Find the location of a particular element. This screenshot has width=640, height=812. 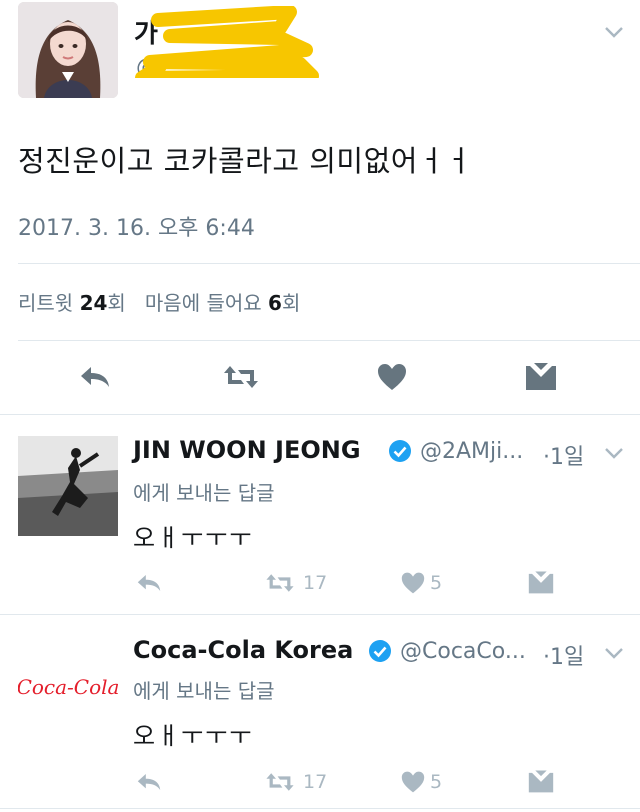

tweet-timestamp: 2017. 3. 16. 오후 6:44 is located at coordinates (136, 226).